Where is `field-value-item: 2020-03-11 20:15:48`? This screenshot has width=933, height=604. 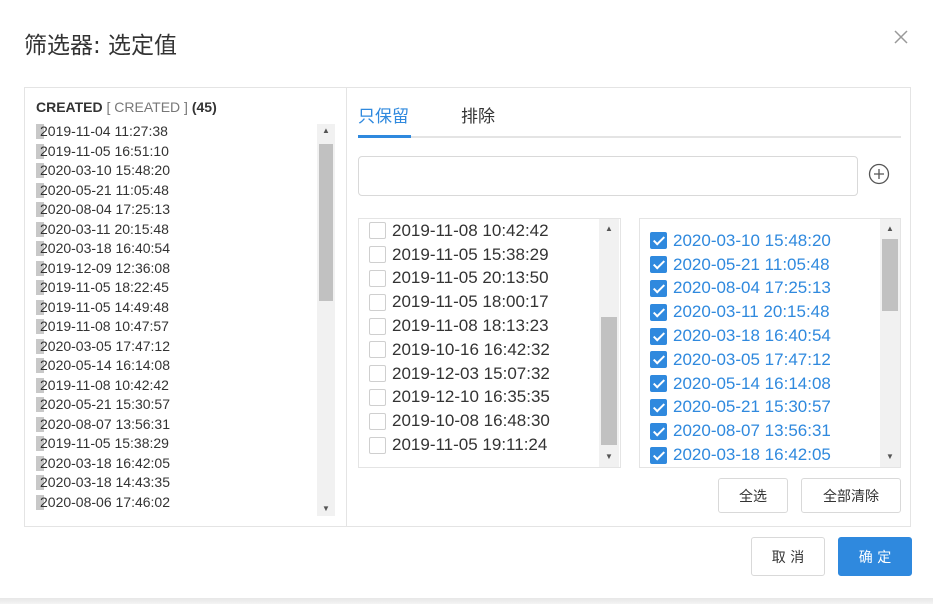
field-value-item: 2020-03-11 20:15:48 is located at coordinates (176, 230).